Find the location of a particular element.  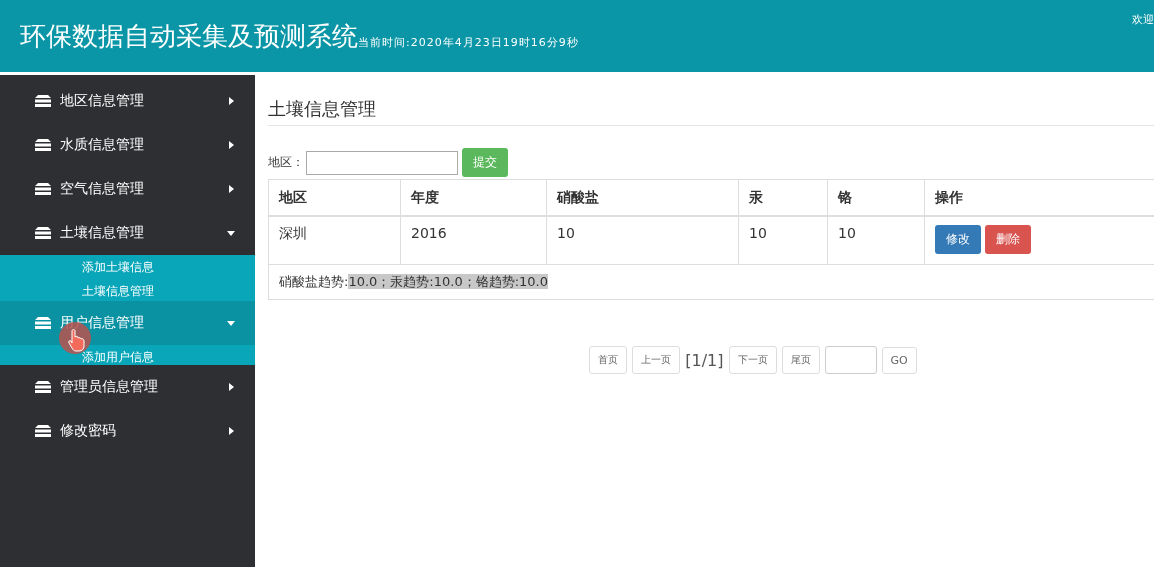

sidebar-item: 空气信息管理 is located at coordinates (127, 189).